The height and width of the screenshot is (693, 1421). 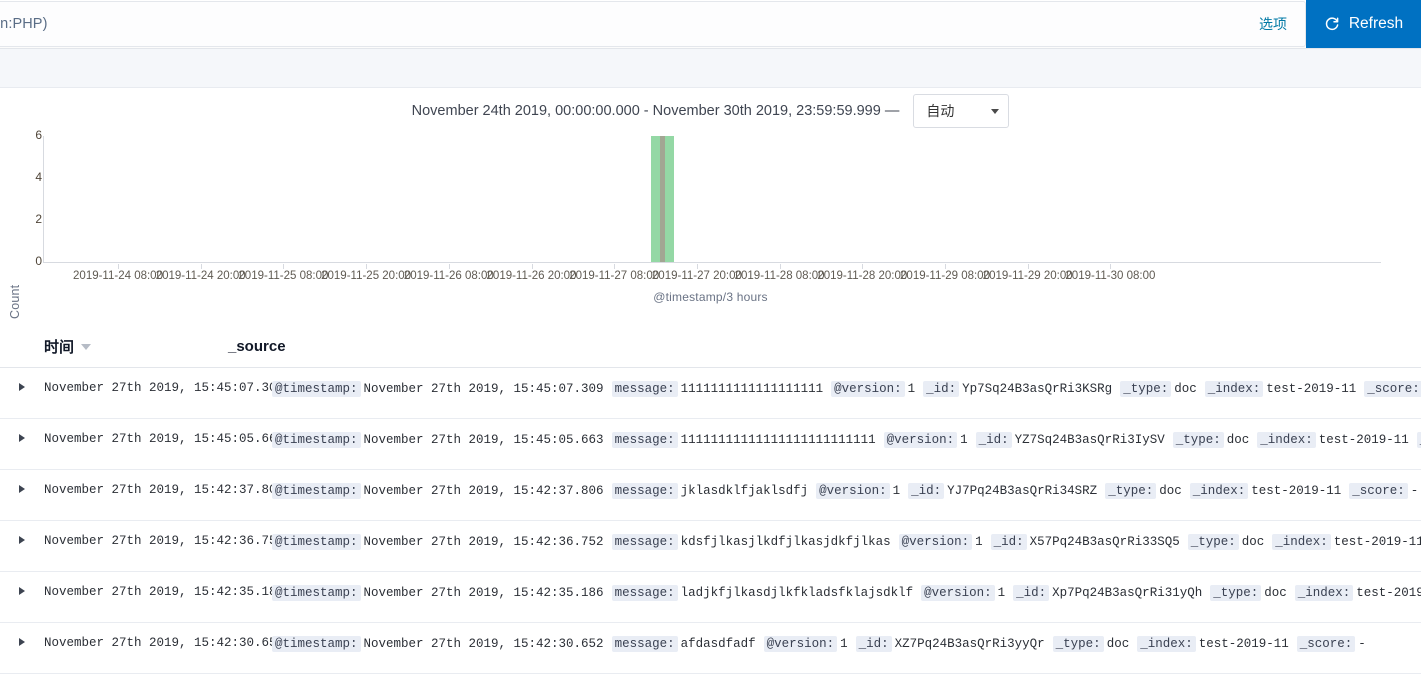 I want to click on histogram-bar-seam, so click(x=663, y=199).